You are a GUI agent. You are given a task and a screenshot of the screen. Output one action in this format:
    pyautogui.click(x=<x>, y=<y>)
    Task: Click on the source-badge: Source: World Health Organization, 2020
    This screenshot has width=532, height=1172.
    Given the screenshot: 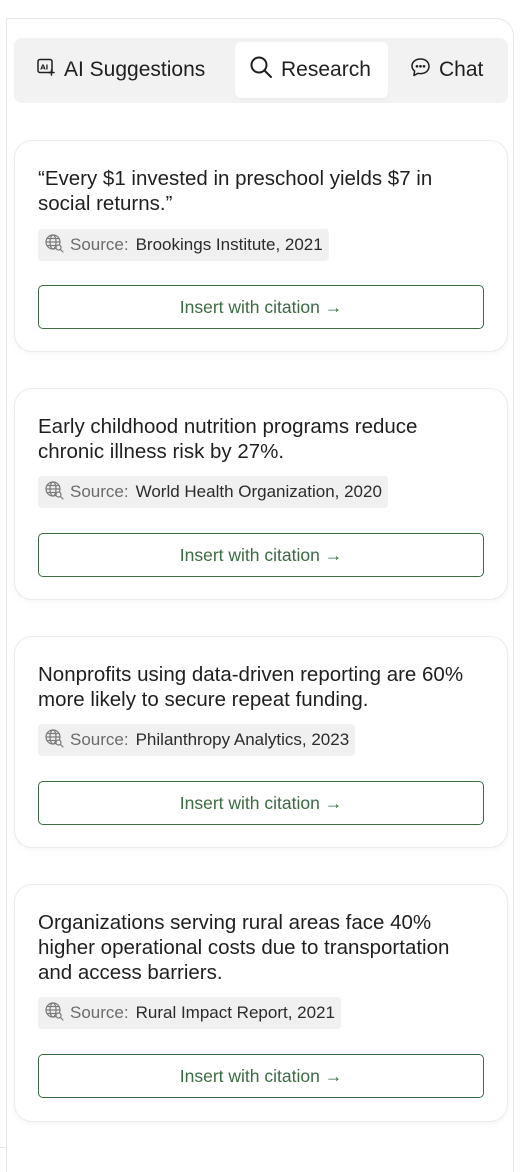 What is the action you would take?
    pyautogui.click(x=213, y=492)
    